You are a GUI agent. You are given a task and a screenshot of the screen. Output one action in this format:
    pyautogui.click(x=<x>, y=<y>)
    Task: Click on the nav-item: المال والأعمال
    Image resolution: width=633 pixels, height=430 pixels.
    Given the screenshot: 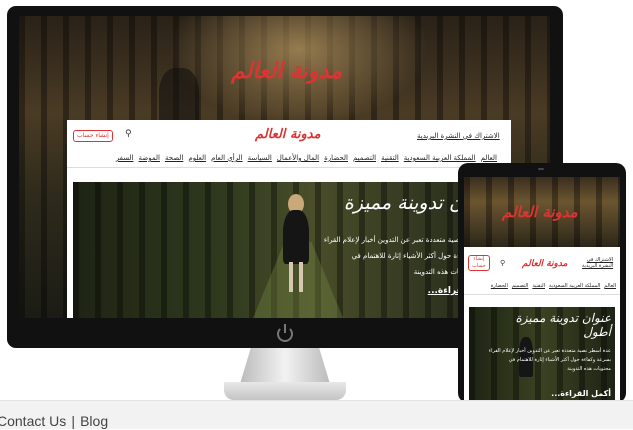 What is the action you would take?
    pyautogui.click(x=298, y=160)
    